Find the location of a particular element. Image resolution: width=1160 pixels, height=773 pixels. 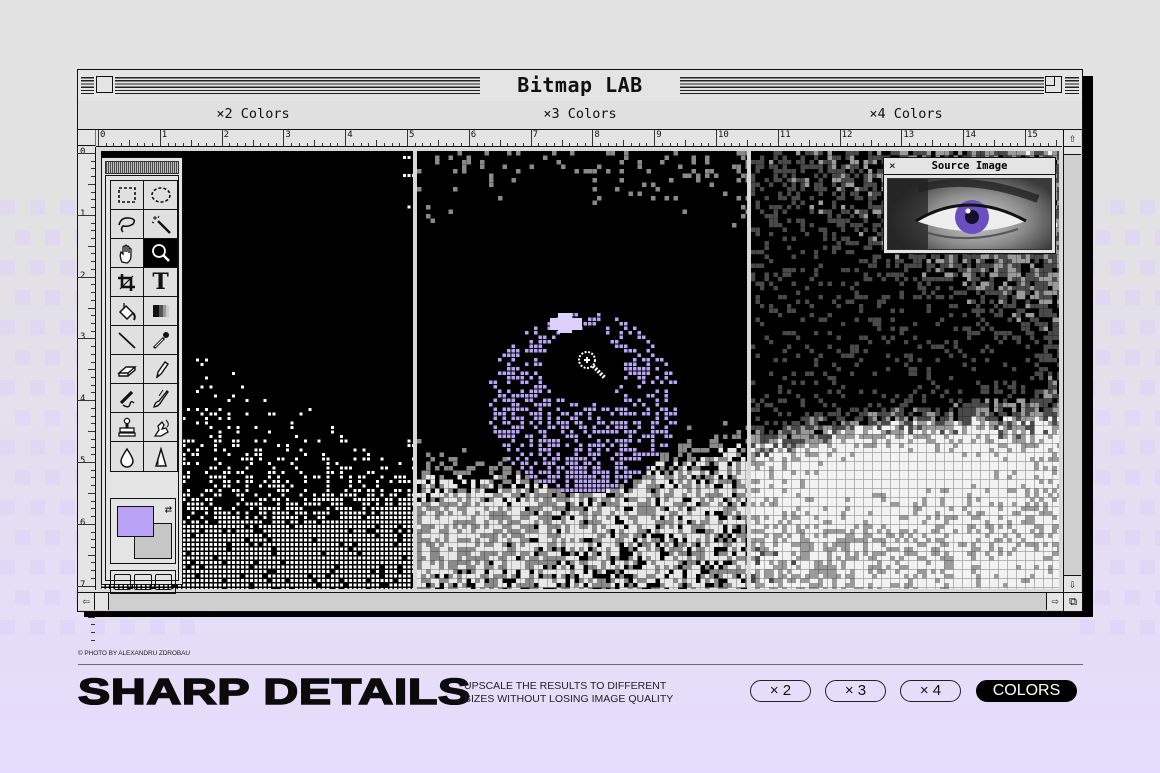

screen-mode-full-icon is located at coordinates (163, 582).